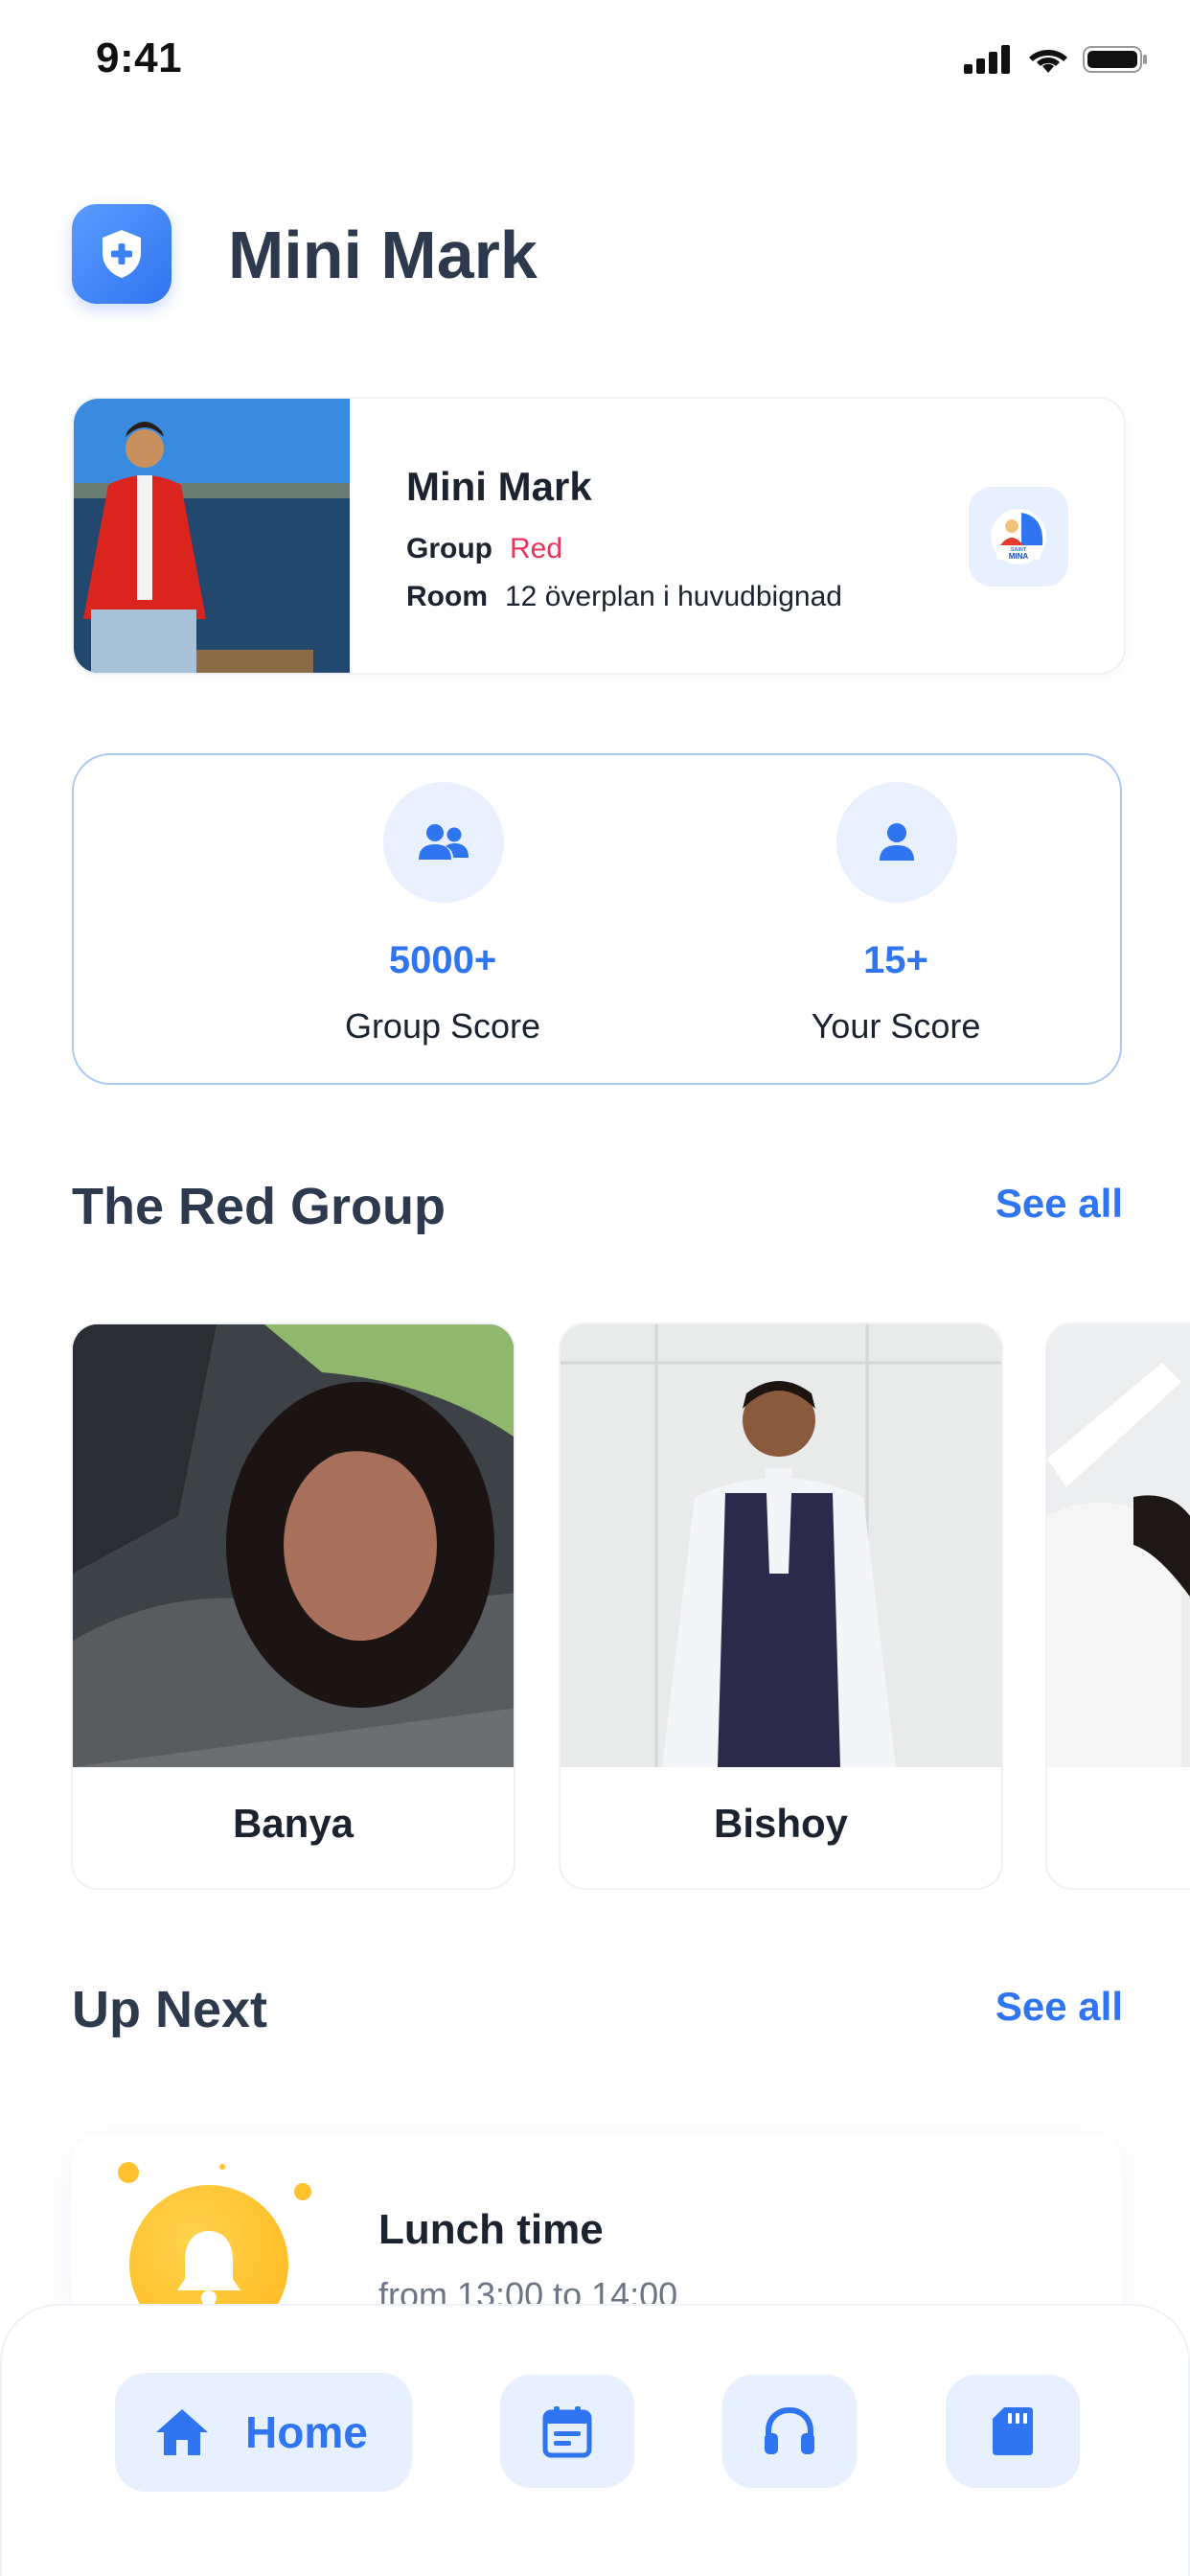 This screenshot has height=2576, width=1190. What do you see at coordinates (170, 2009) in the screenshot?
I see `up-next-title: Up Next` at bounding box center [170, 2009].